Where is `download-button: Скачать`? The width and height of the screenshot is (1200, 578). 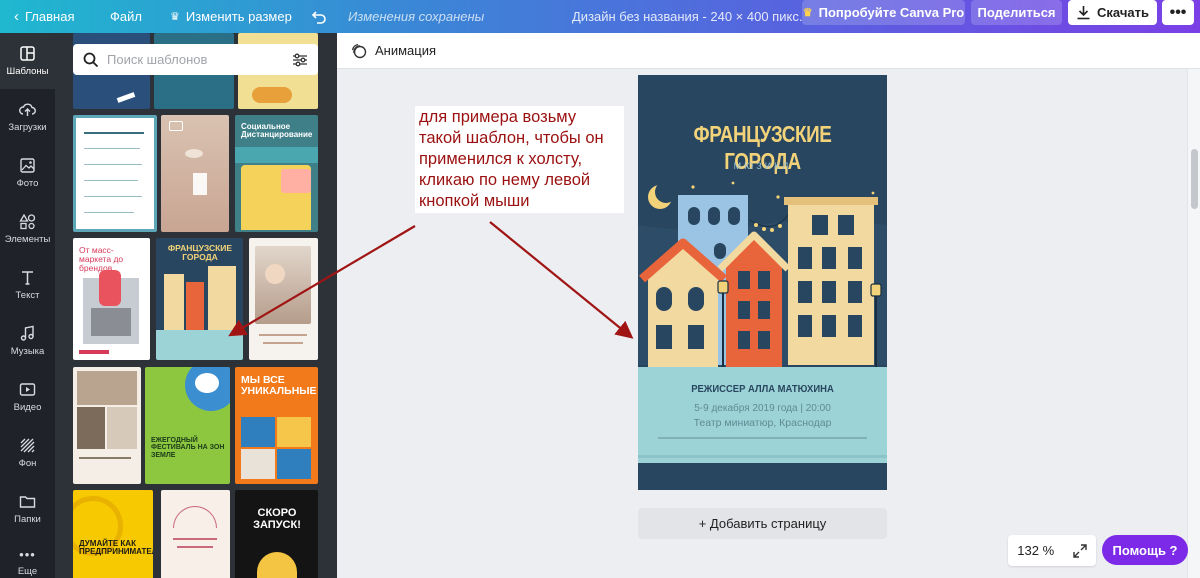 download-button: Скачать is located at coordinates (1112, 12).